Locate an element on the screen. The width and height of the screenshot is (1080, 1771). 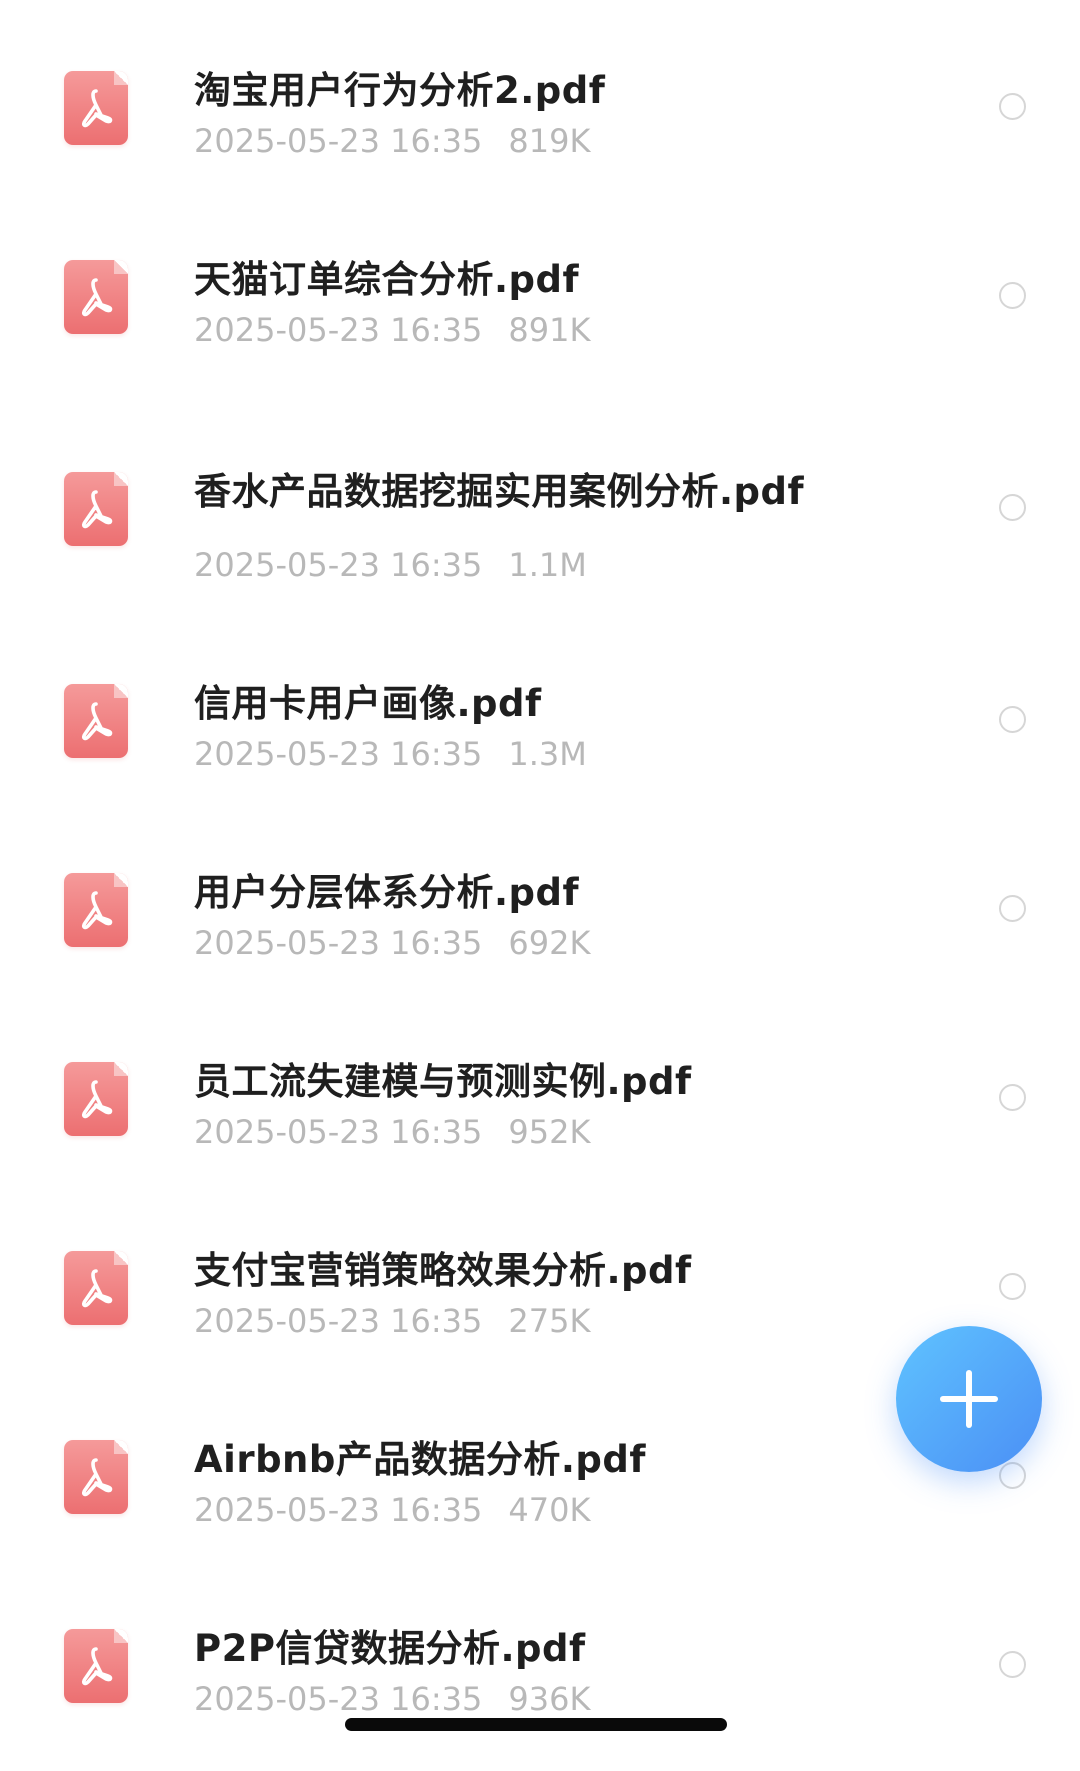
file-row: 天猫订单综合分析.pdf 2025-05-23 16:35 891K is located at coordinates (540, 297).